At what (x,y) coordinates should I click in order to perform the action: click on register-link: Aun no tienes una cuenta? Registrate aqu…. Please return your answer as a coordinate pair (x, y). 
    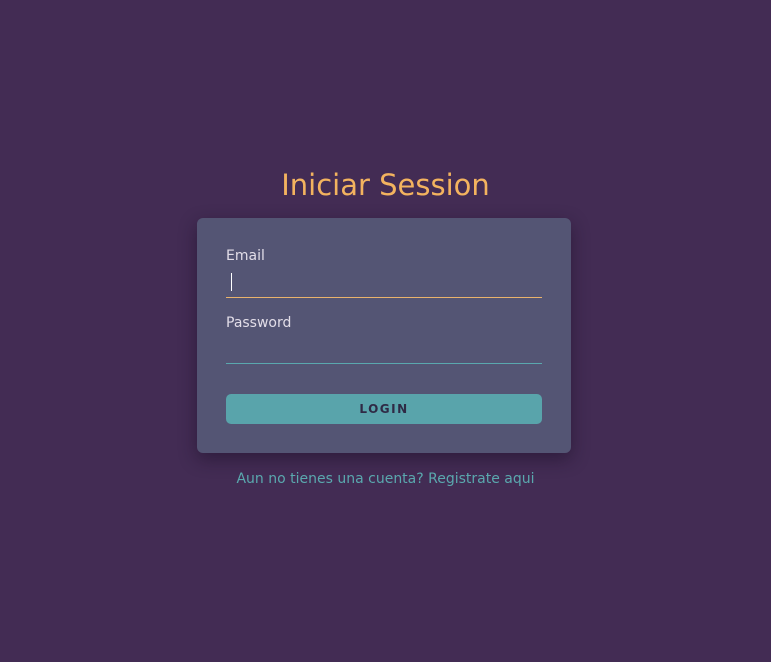
    Looking at the image, I should click on (385, 479).